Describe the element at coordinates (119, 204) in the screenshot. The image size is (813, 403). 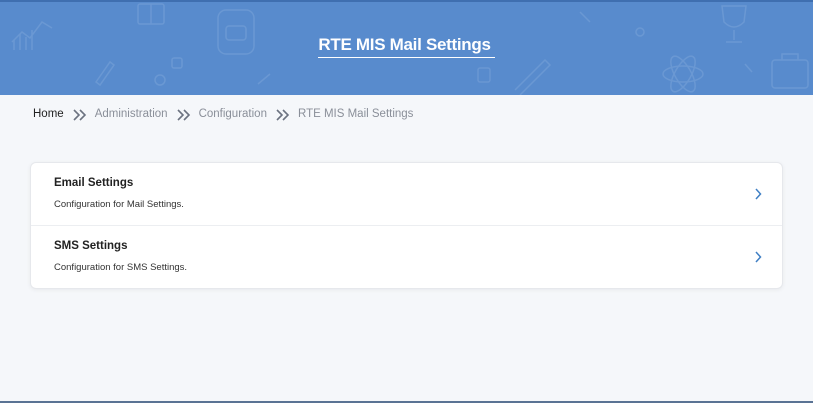
I see `email-settings-description: Configuration for Mail Settings.` at that location.